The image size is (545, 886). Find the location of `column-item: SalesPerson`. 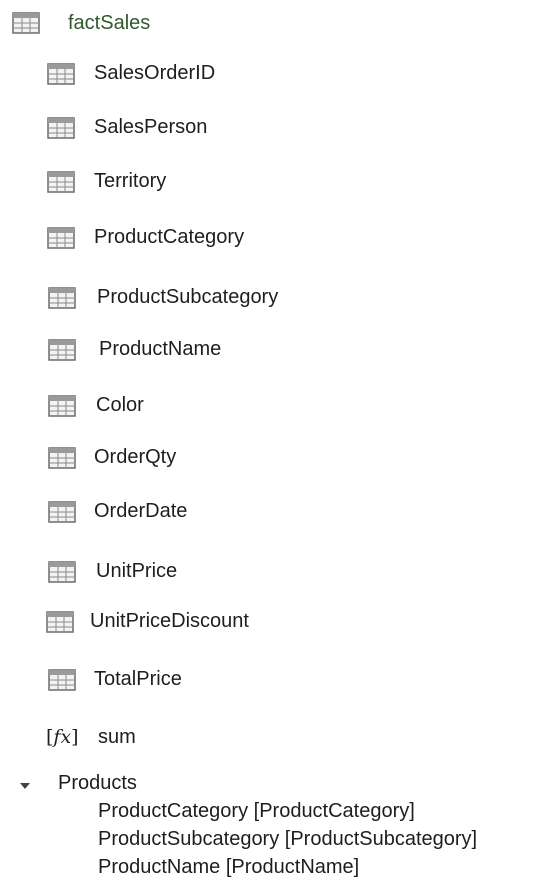

column-item: SalesPerson is located at coordinates (160, 127).